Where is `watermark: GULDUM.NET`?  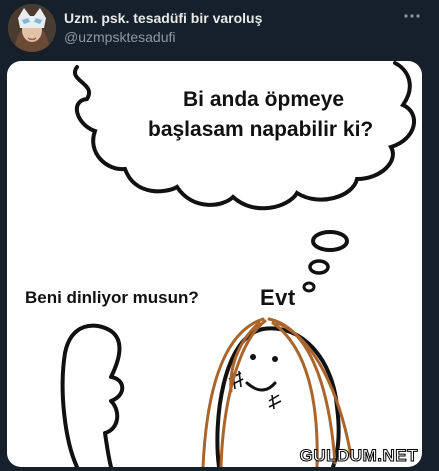 watermark: GULDUM.NET is located at coordinates (358, 456).